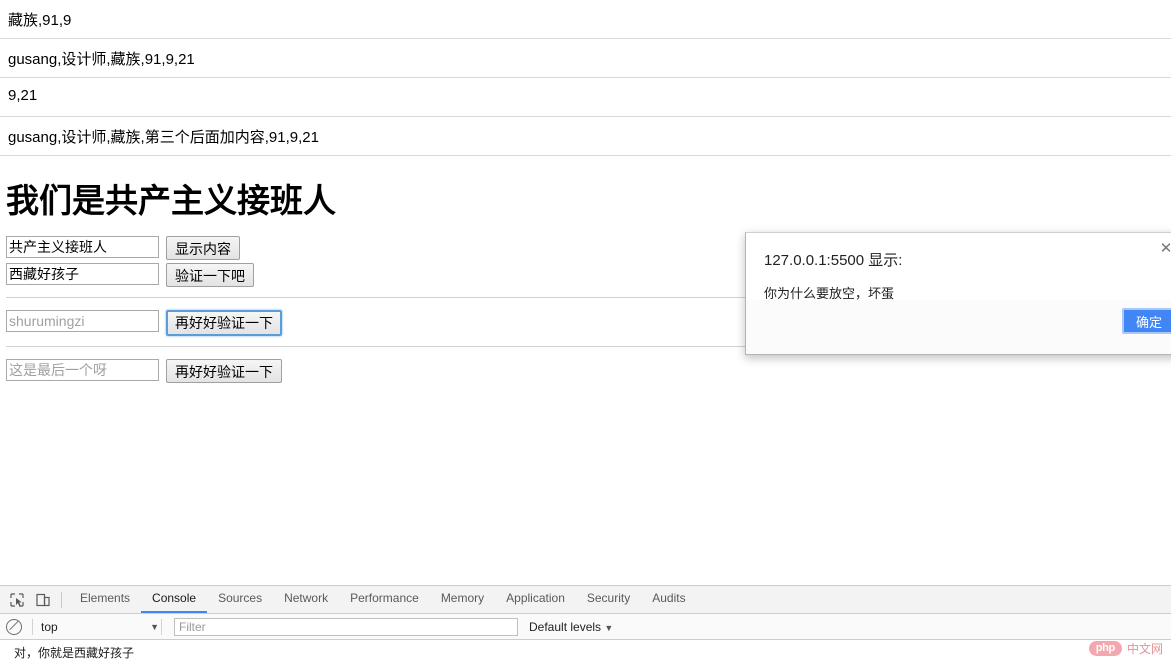  Describe the element at coordinates (585, 136) in the screenshot. I see `output-row: gusang,设计师,藏族,第三个后面加内容,91,9,21` at that location.